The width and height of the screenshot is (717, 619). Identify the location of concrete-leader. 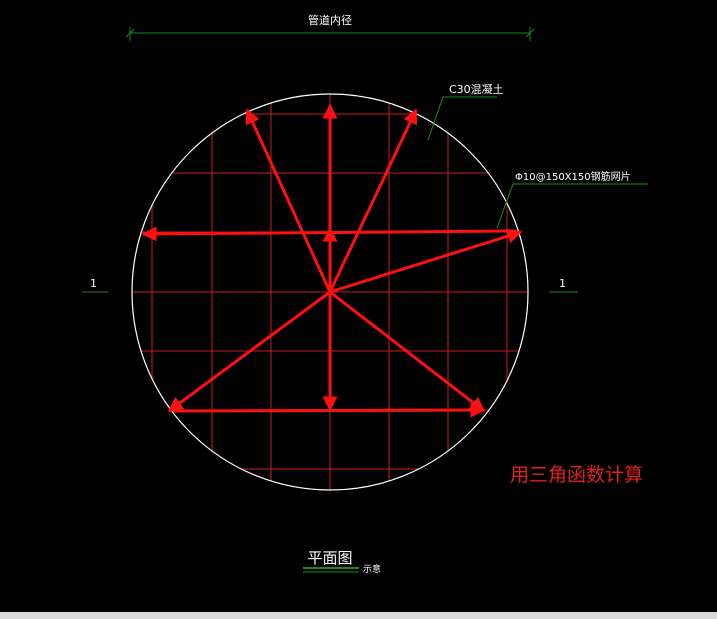
(462, 118).